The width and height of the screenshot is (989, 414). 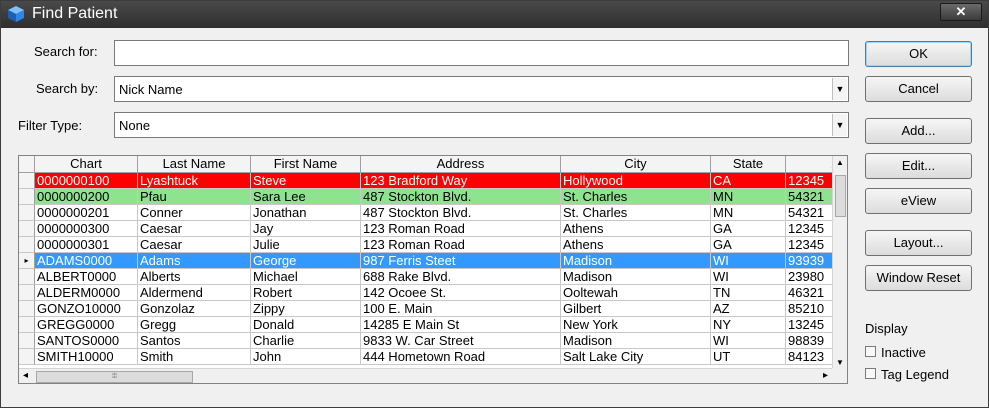 What do you see at coordinates (636, 229) in the screenshot?
I see `cell-city: Athens` at bounding box center [636, 229].